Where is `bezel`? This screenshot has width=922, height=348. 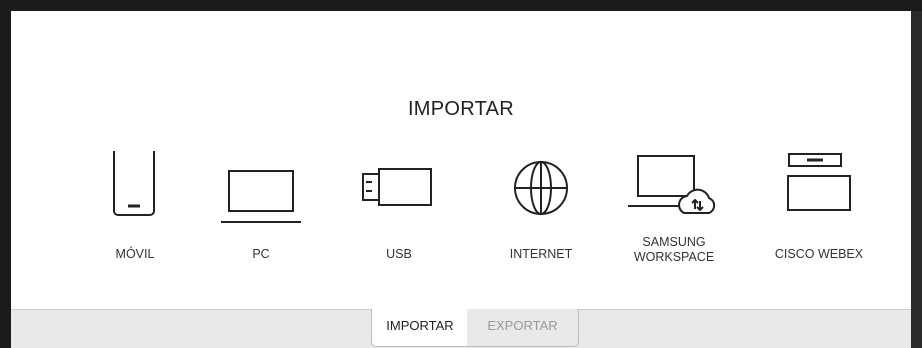
bezel is located at coordinates (916, 179).